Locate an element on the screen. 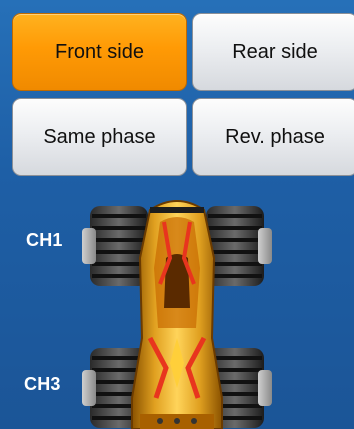 The image size is (354, 429). same-phase-label: Same phase is located at coordinates (99, 136).